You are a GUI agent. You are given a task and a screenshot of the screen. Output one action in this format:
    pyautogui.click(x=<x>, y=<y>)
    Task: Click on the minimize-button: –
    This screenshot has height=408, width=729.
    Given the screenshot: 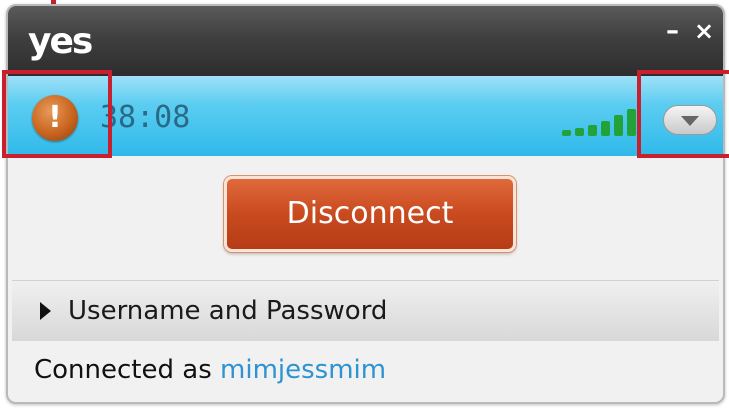 What is the action you would take?
    pyautogui.click(x=672, y=31)
    